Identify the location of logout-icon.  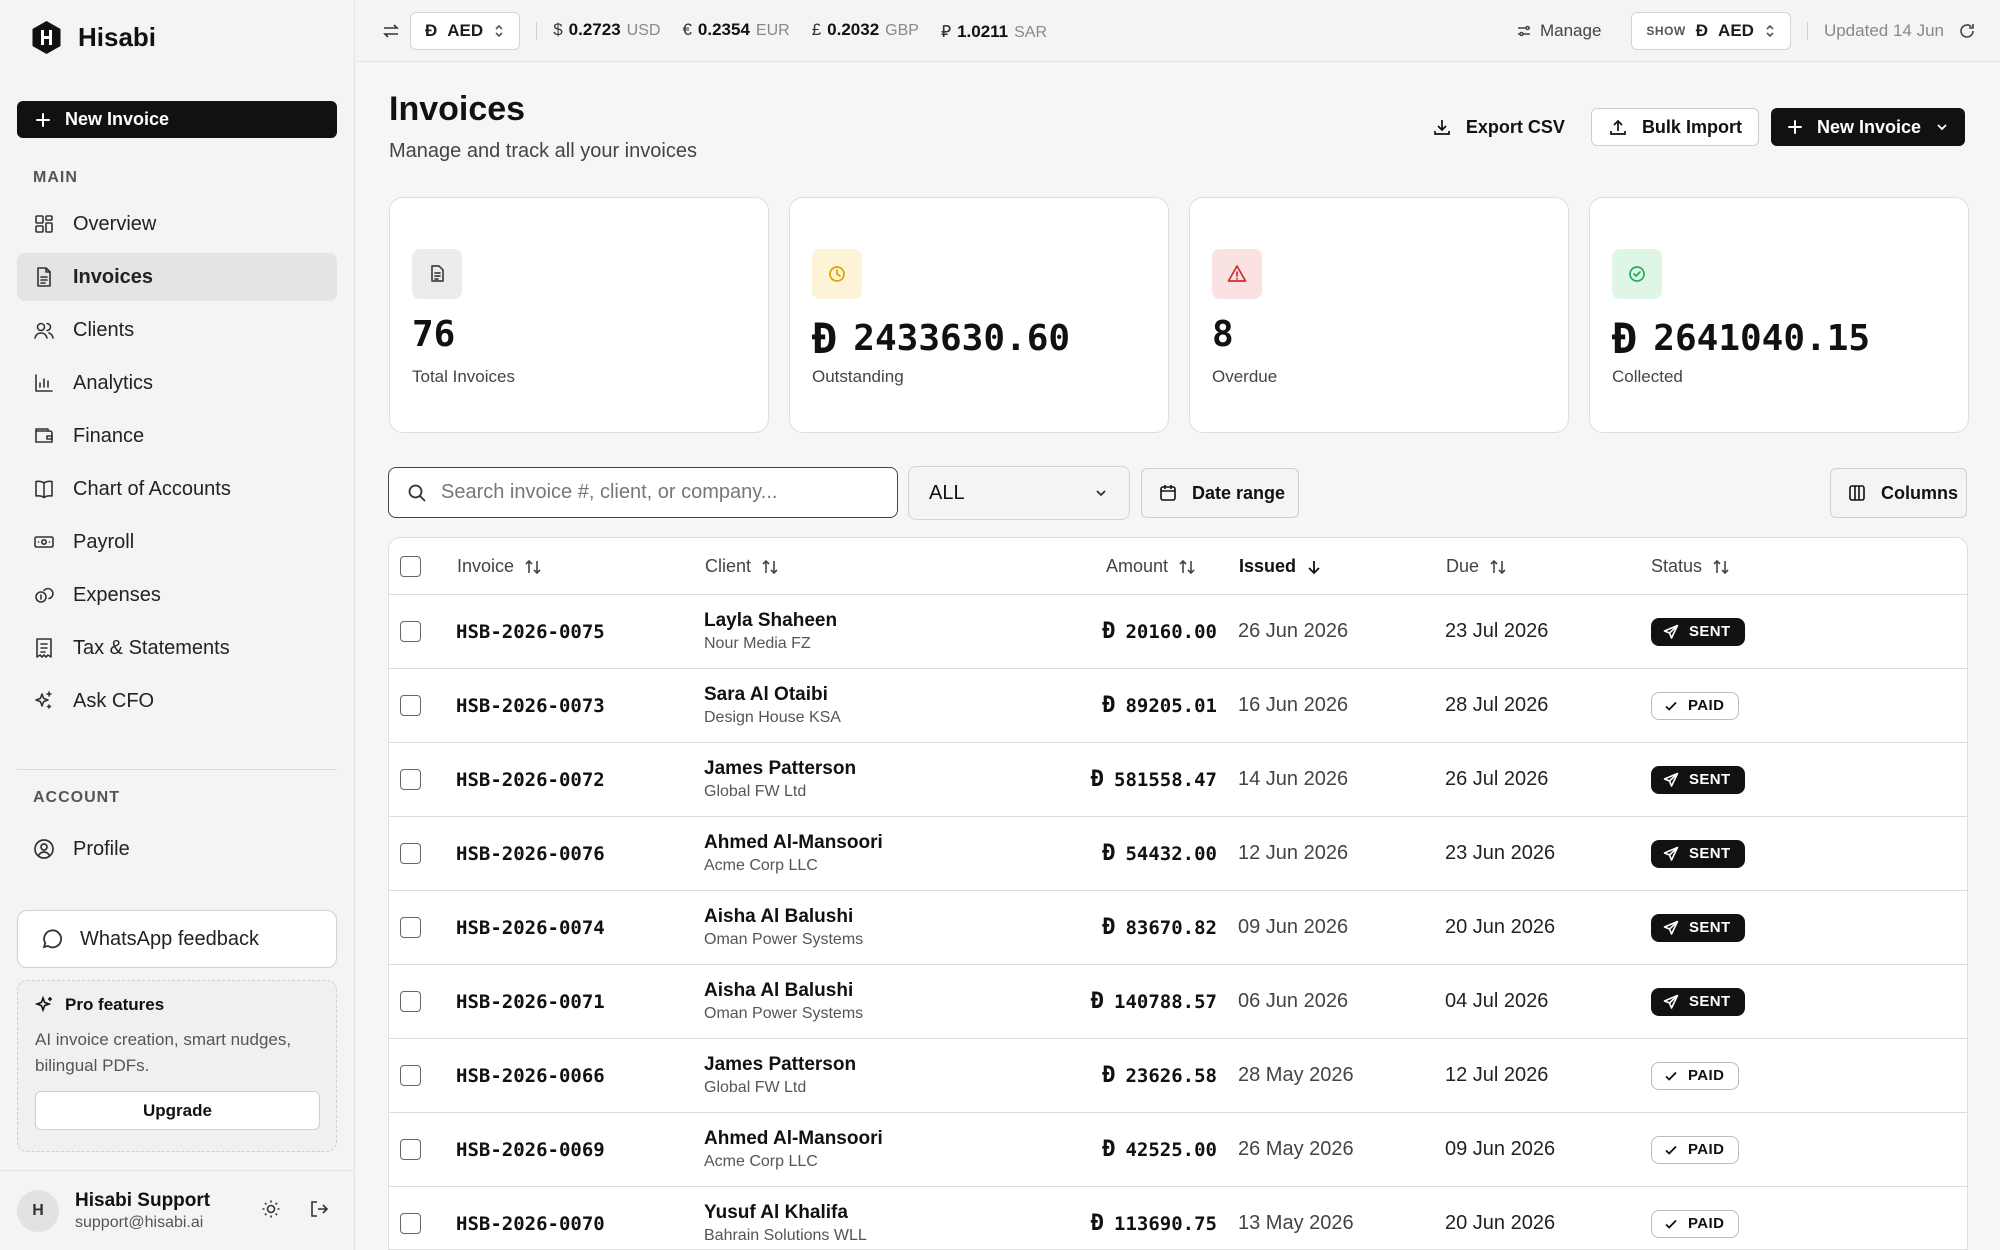
(319, 1209).